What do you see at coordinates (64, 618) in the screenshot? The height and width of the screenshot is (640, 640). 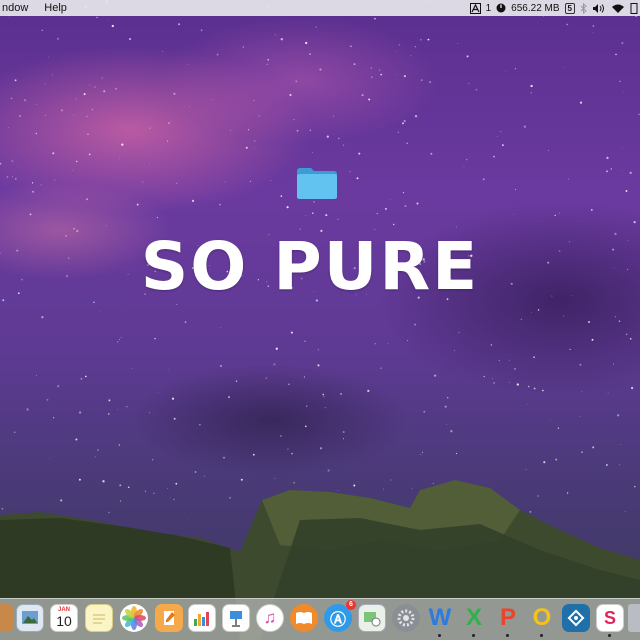 I see `calendar-icon: JAN 10` at bounding box center [64, 618].